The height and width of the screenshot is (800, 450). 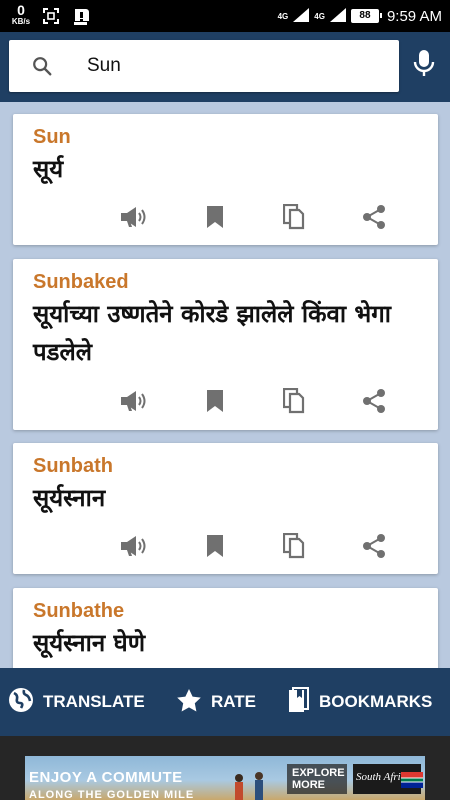 I want to click on result-meaning: सूर्यस्नान, so click(x=69, y=498).